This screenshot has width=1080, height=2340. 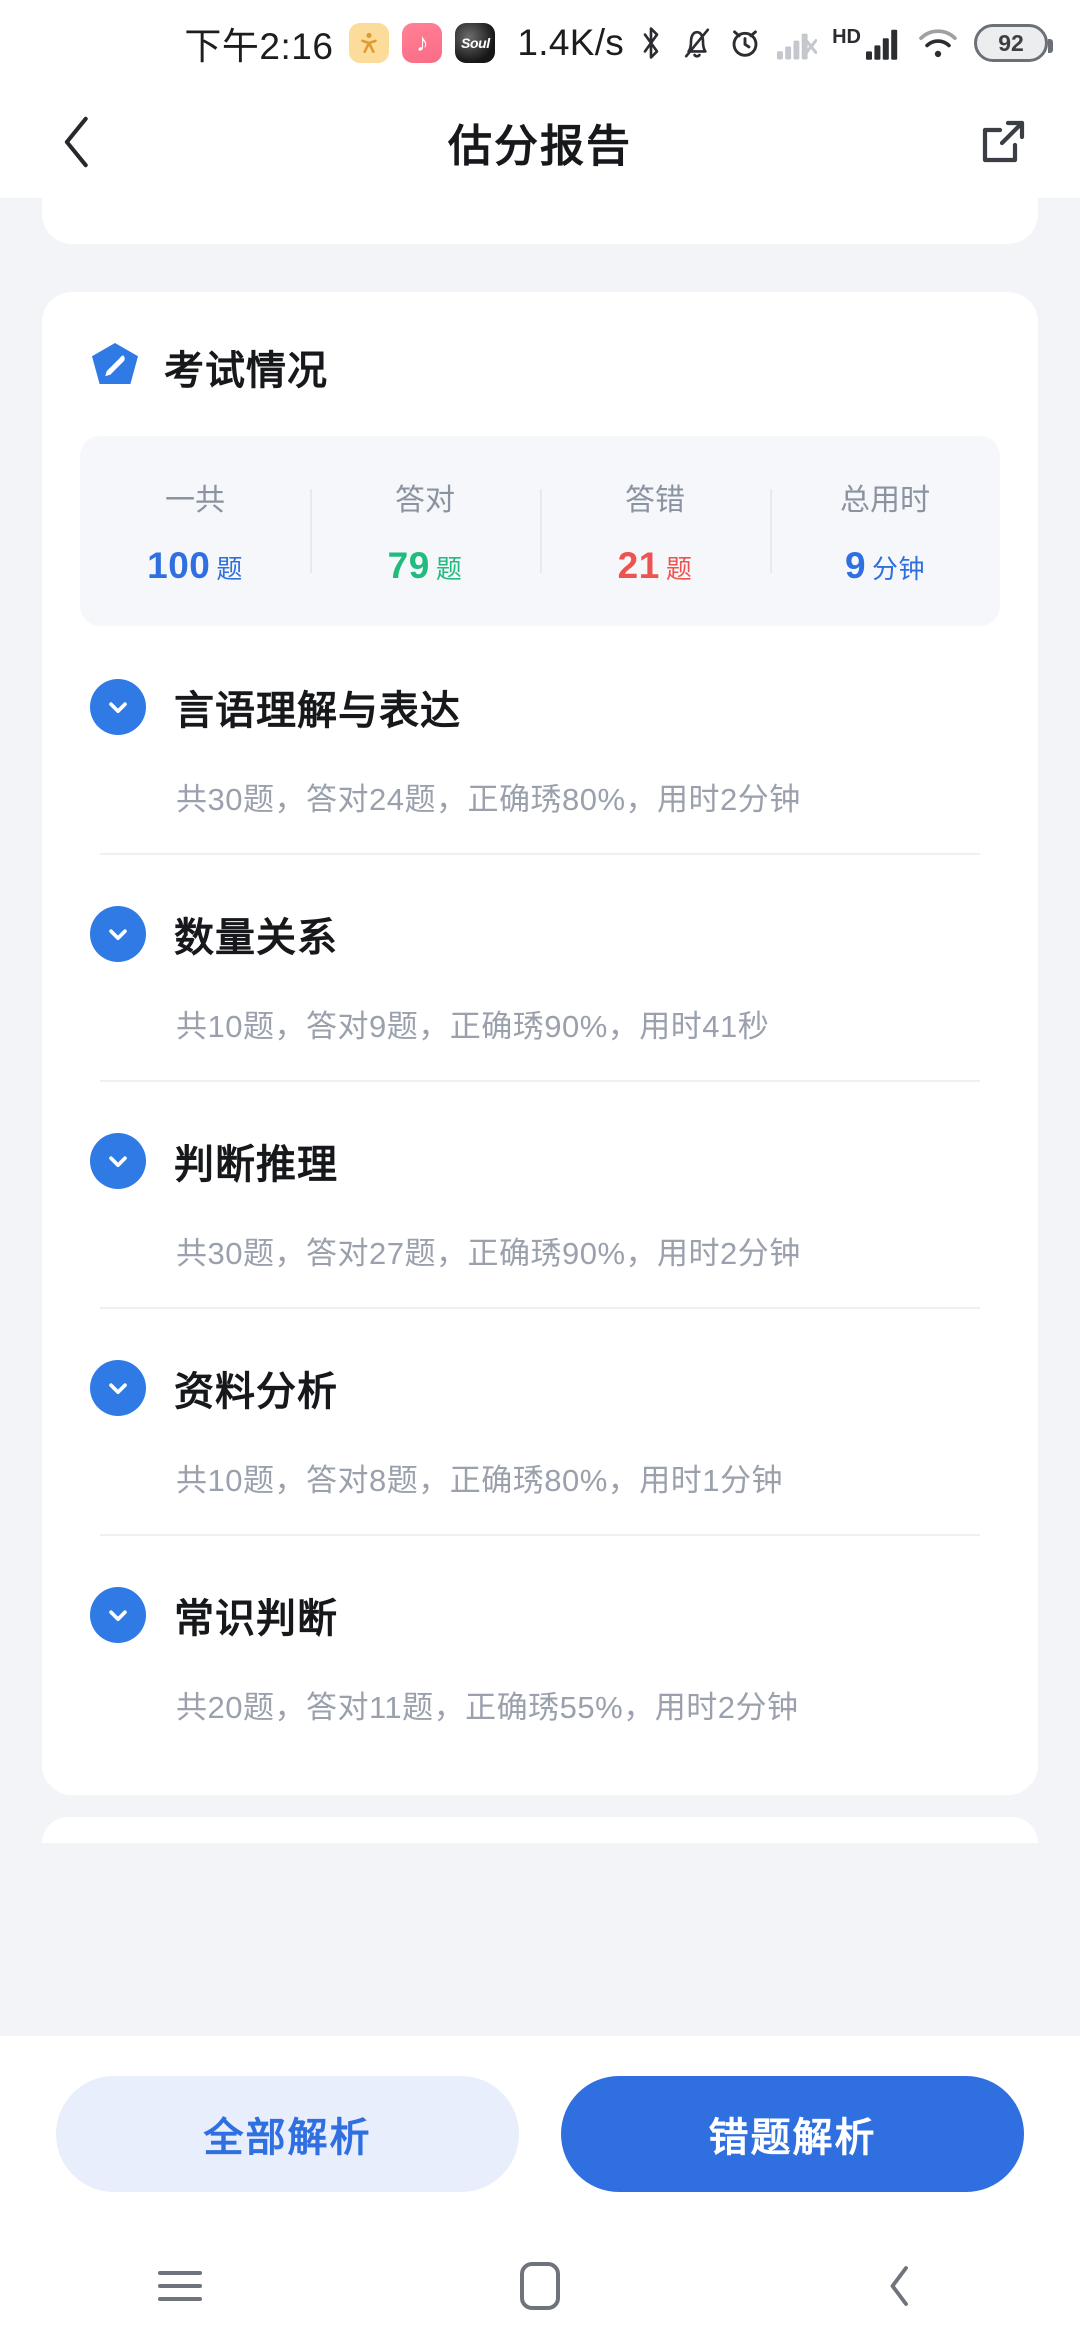 I want to click on home-glyph, so click(x=540, y=2286).